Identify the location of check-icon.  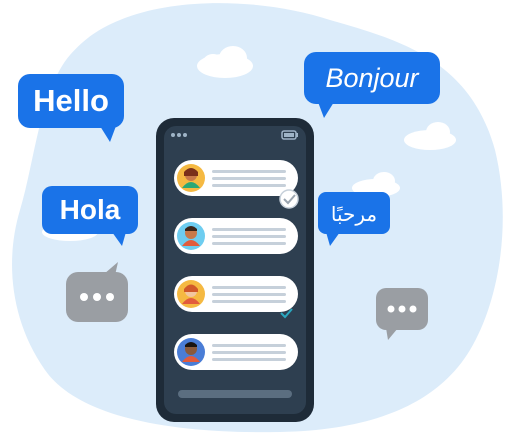
(289, 199).